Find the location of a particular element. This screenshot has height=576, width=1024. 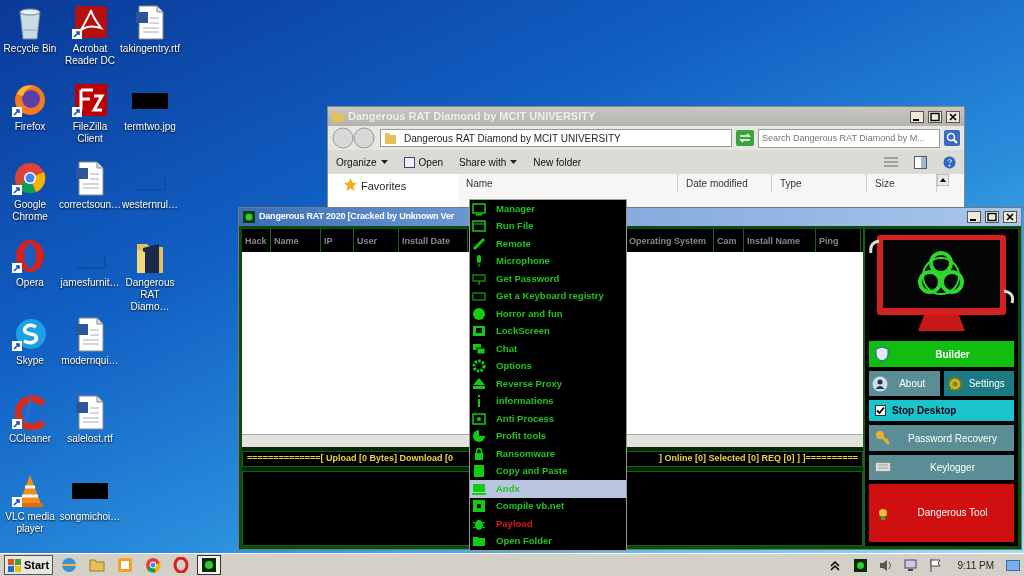

address-text: Dangerous RAT Diamond by MCIT UNIVERSITY is located at coordinates (512, 138).